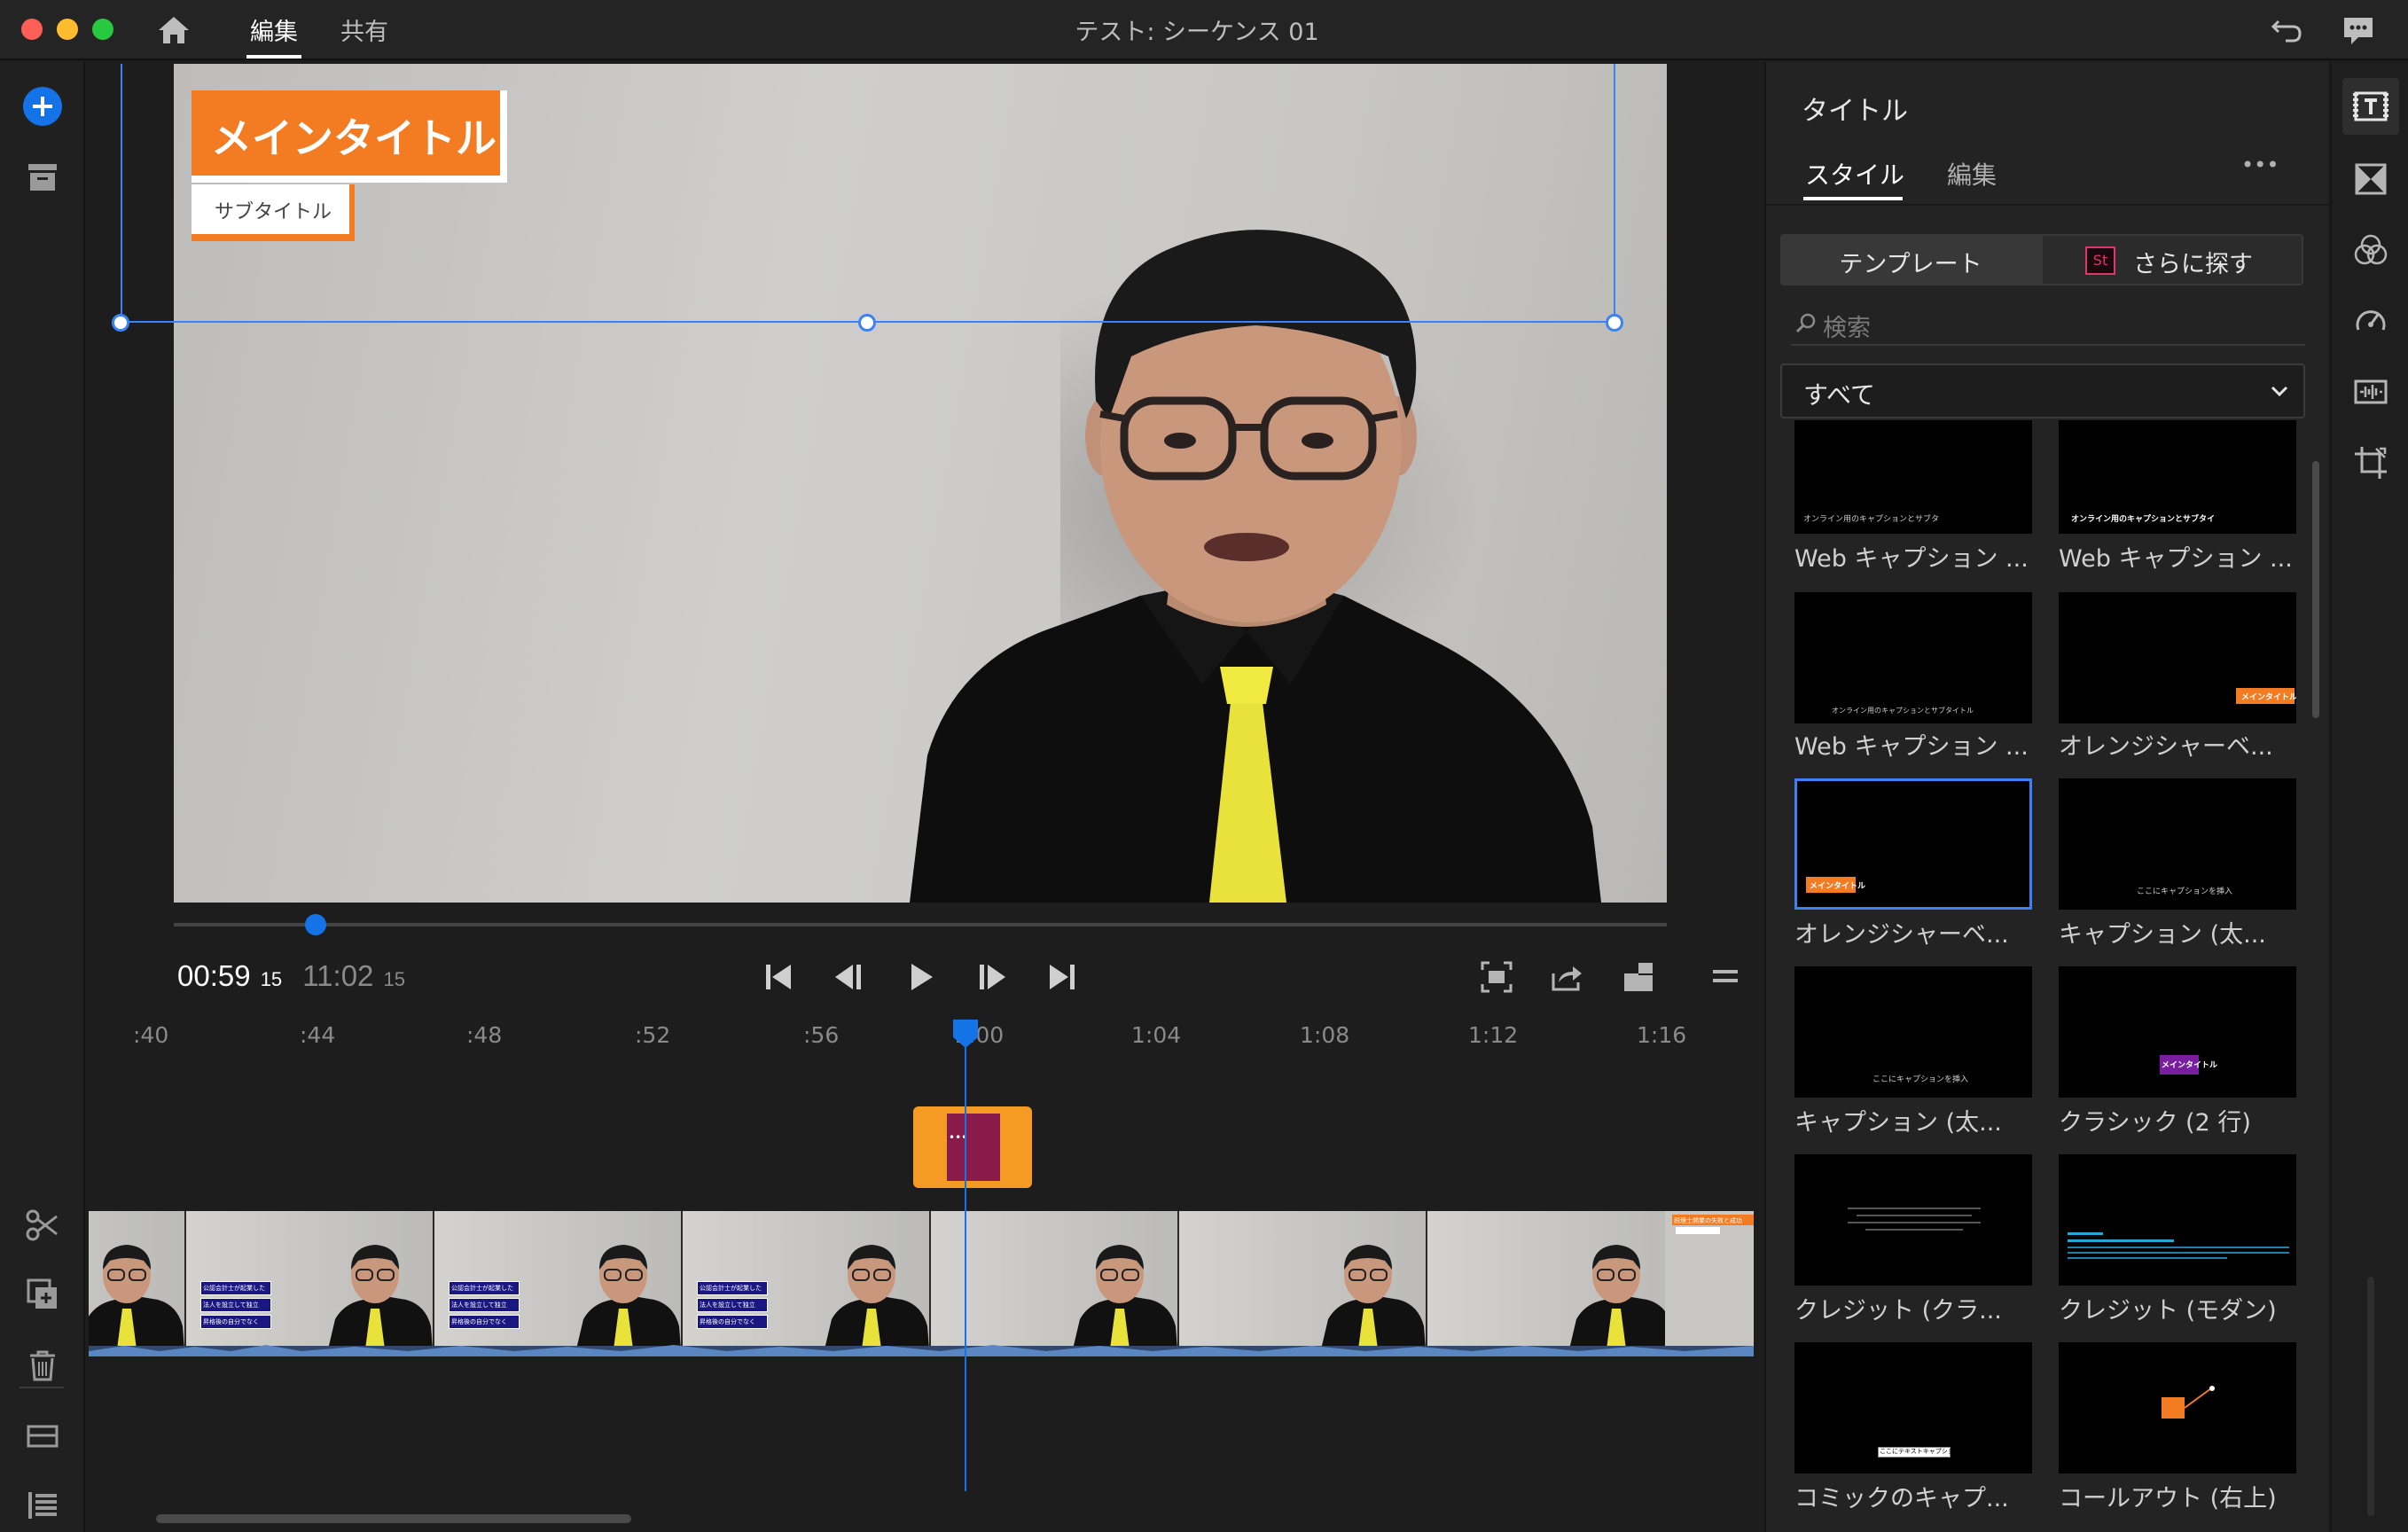 The height and width of the screenshot is (1532, 2408). What do you see at coordinates (1156, 1035) in the screenshot?
I see `ruler-label: 1:04` at bounding box center [1156, 1035].